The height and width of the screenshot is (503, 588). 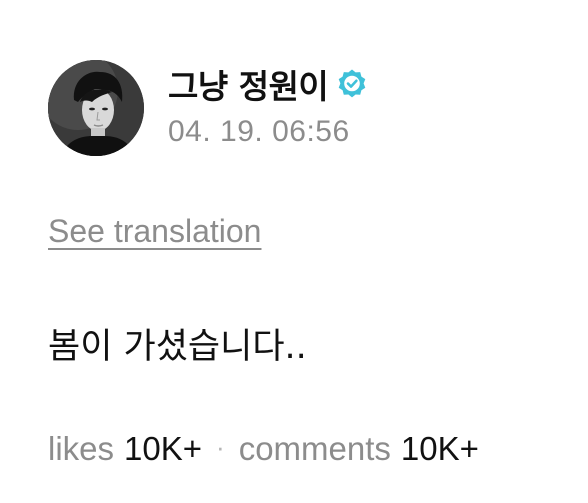 What do you see at coordinates (248, 84) in the screenshot?
I see `author-name: 그냥 정원이` at bounding box center [248, 84].